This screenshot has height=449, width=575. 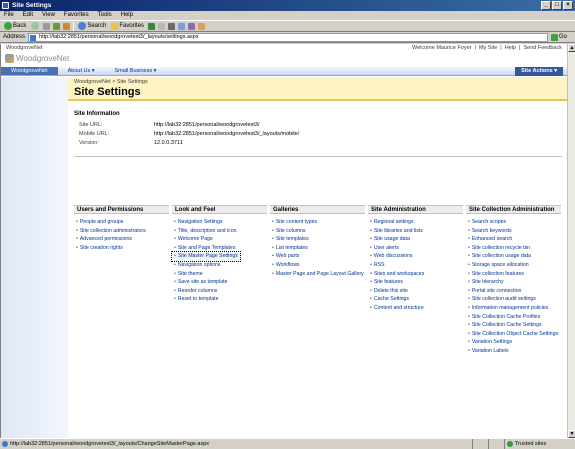 I want to click on settings-link: Reset to template, so click(x=219, y=299).